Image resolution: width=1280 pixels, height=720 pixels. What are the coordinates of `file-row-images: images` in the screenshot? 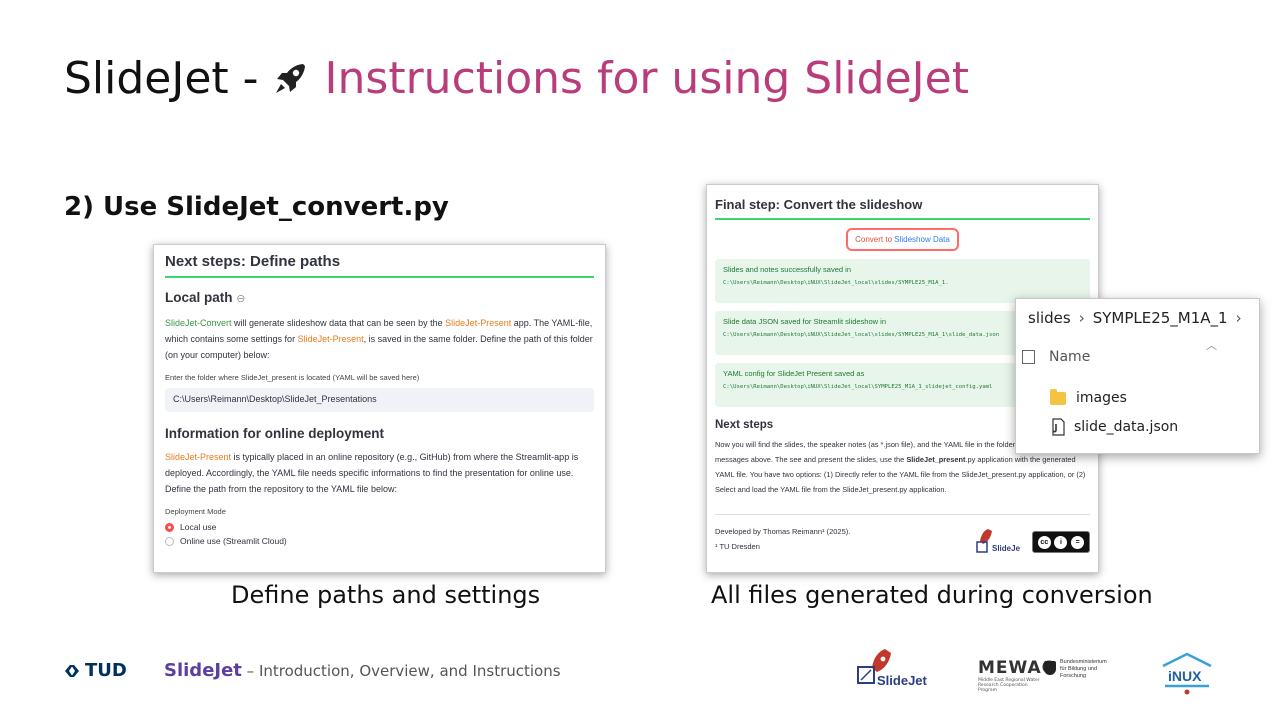 It's located at (1088, 397).